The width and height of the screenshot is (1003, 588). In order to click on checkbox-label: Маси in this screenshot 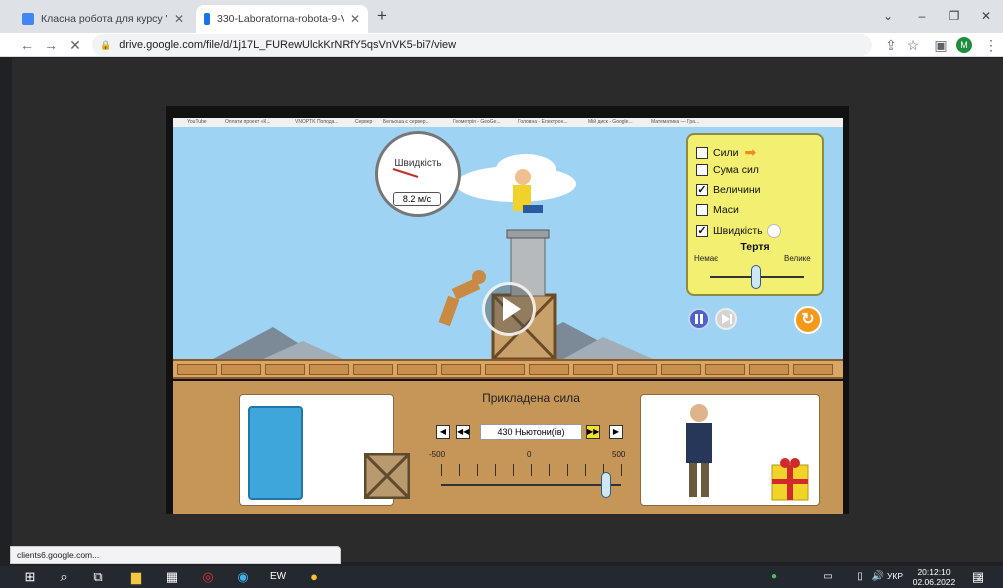, I will do `click(726, 210)`.